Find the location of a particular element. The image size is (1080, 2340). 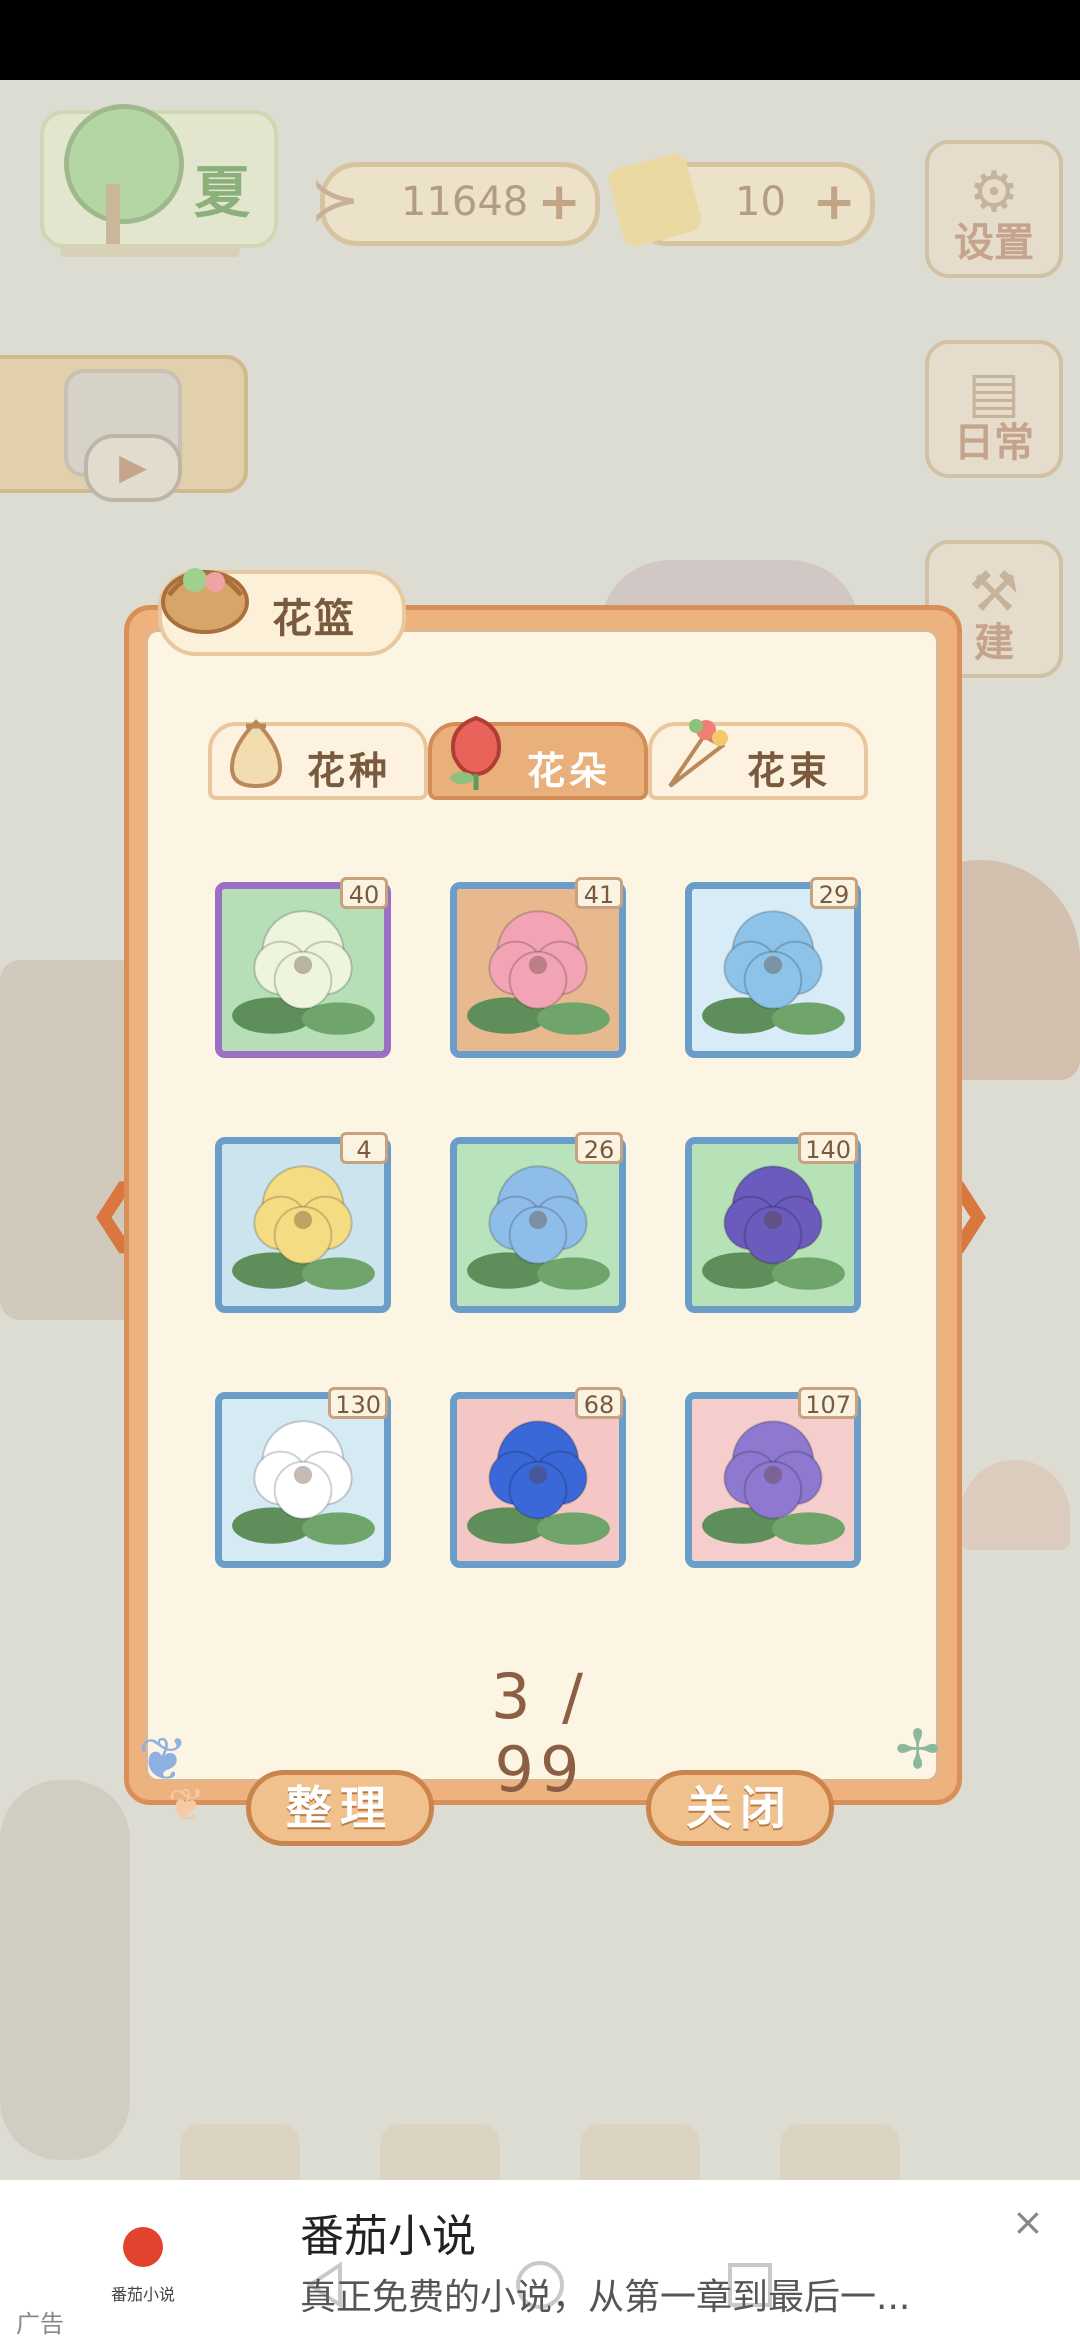

flower-slot-white-narcissus: 130 is located at coordinates (303, 1477).